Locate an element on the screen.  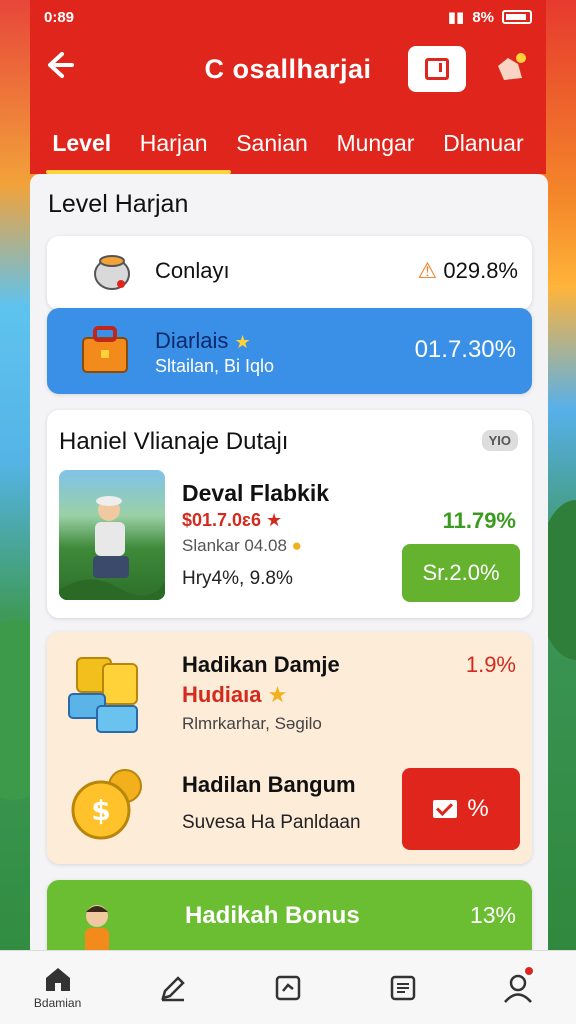
bottom-nav: Bdamian is located at coordinates (288, 987).